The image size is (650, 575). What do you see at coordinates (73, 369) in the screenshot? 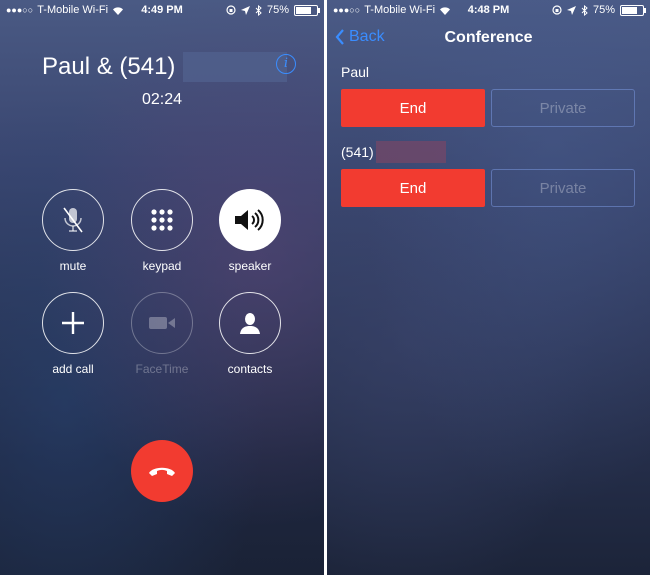
I see `add-call-label: add call` at bounding box center [73, 369].